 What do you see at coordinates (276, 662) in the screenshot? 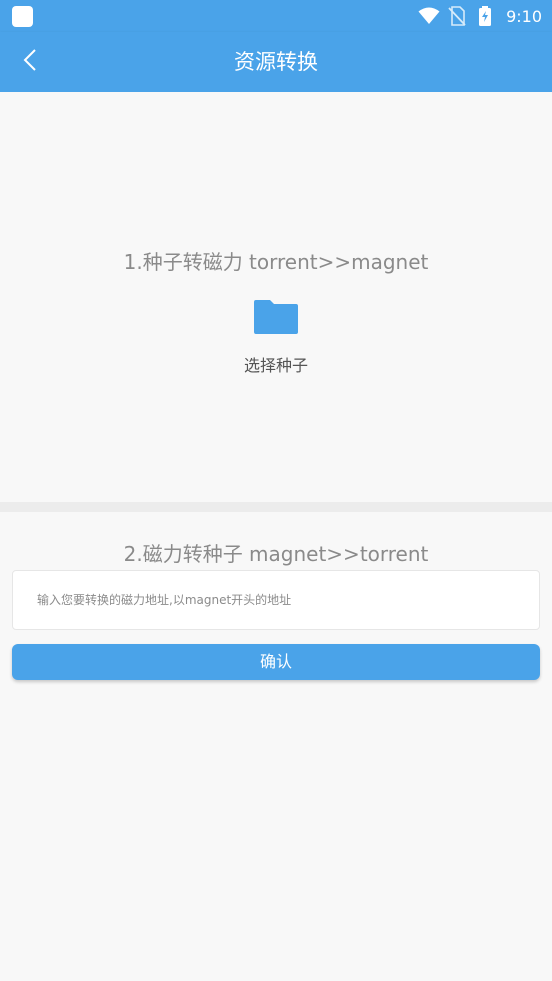
I see `confirm-button: 确认` at bounding box center [276, 662].